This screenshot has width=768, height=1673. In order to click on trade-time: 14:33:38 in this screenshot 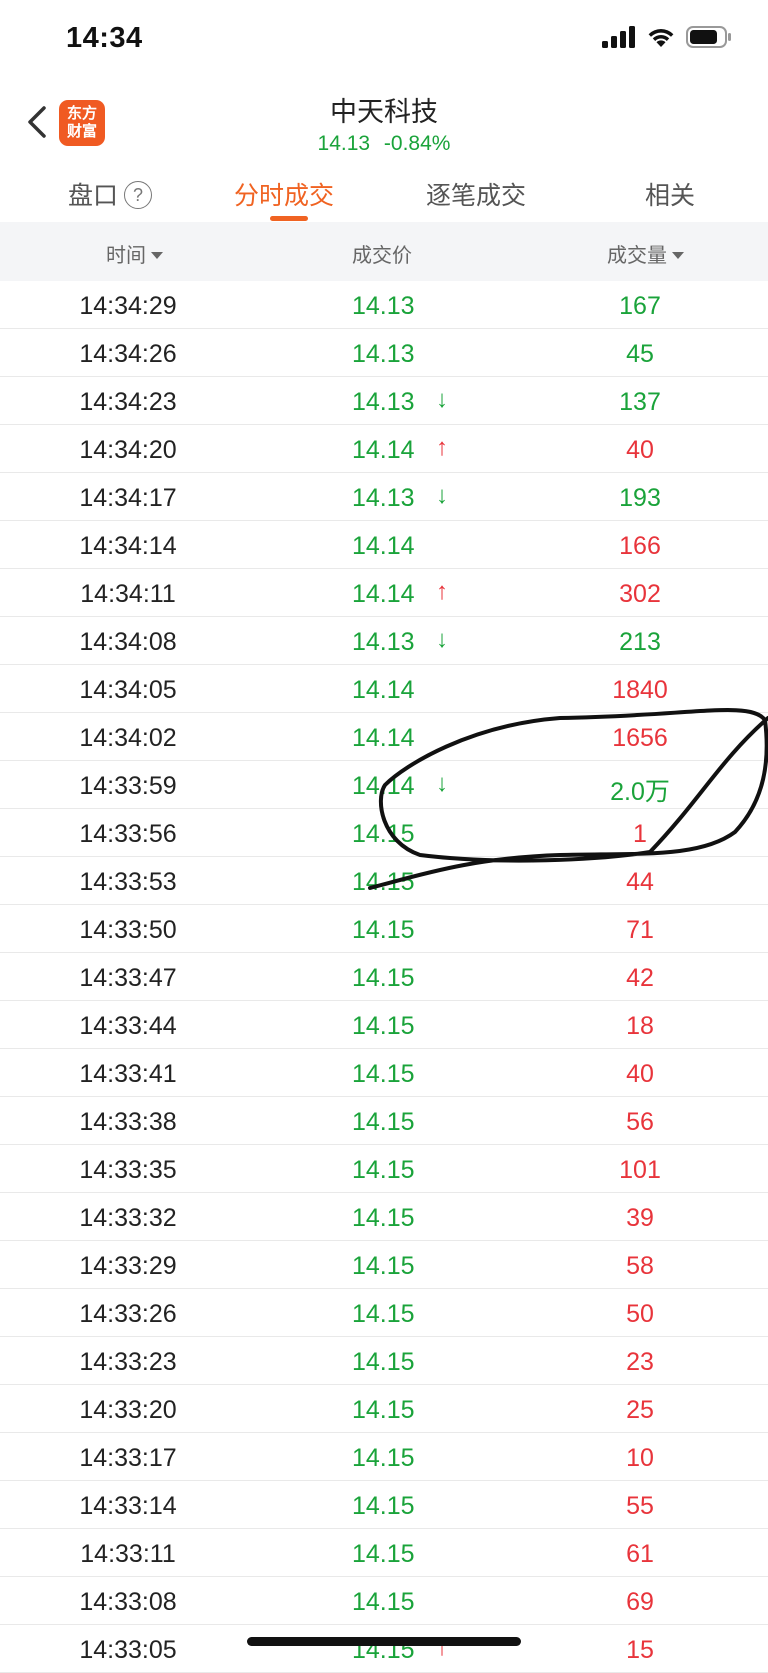, I will do `click(128, 1122)`.